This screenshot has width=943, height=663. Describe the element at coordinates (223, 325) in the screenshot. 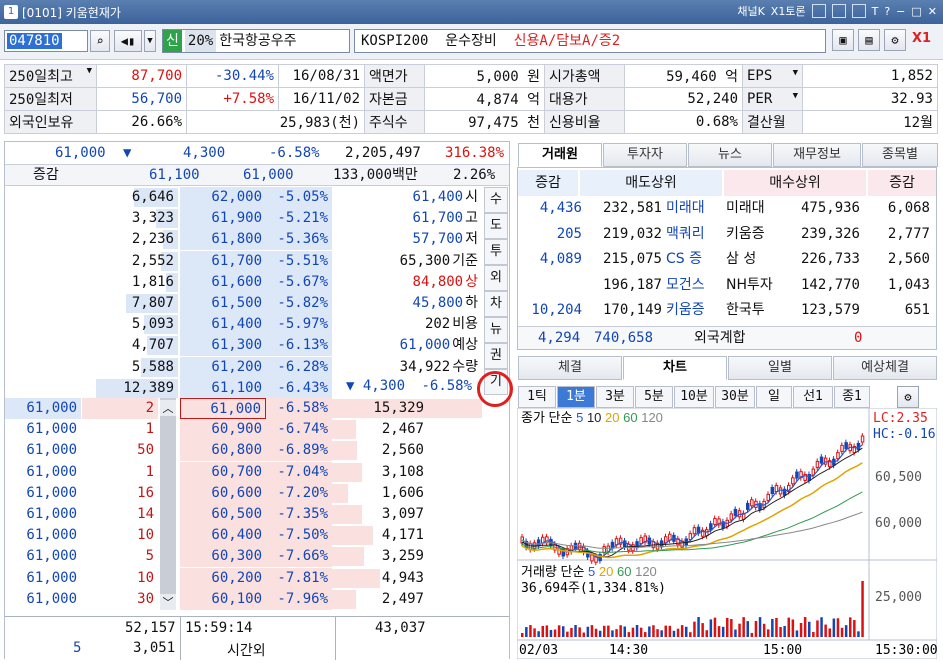

I see `ask-price: 61,400` at that location.